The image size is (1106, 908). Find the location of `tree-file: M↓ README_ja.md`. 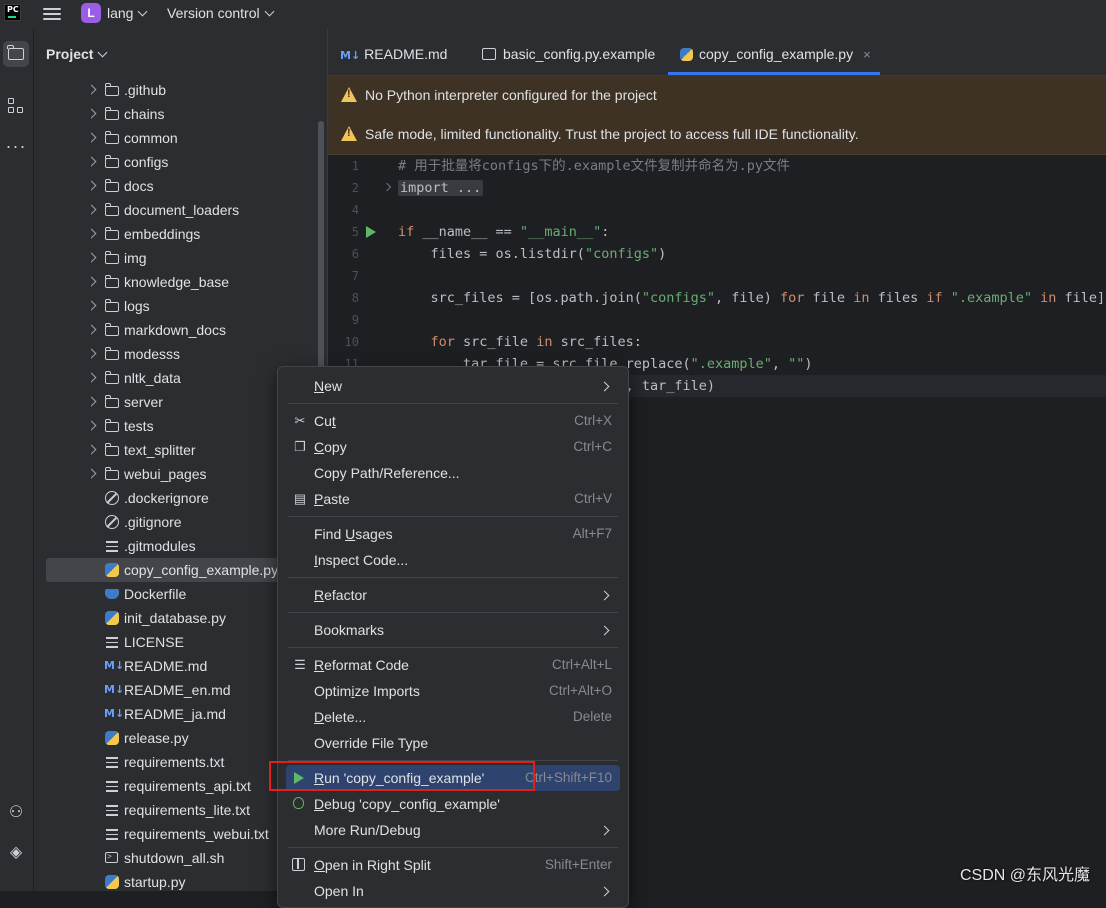

tree-file: M↓ README_ja.md is located at coordinates (178, 714).